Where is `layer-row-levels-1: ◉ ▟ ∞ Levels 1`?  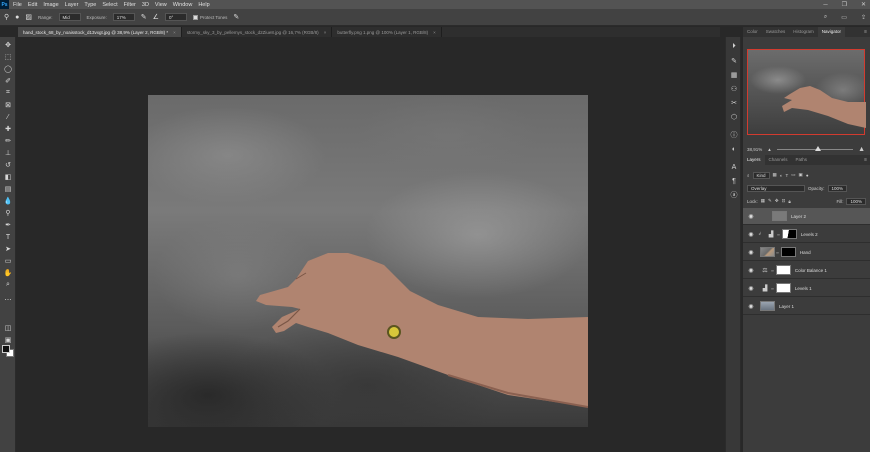 layer-row-levels-1: ◉ ▟ ∞ Levels 1 is located at coordinates (806, 288).